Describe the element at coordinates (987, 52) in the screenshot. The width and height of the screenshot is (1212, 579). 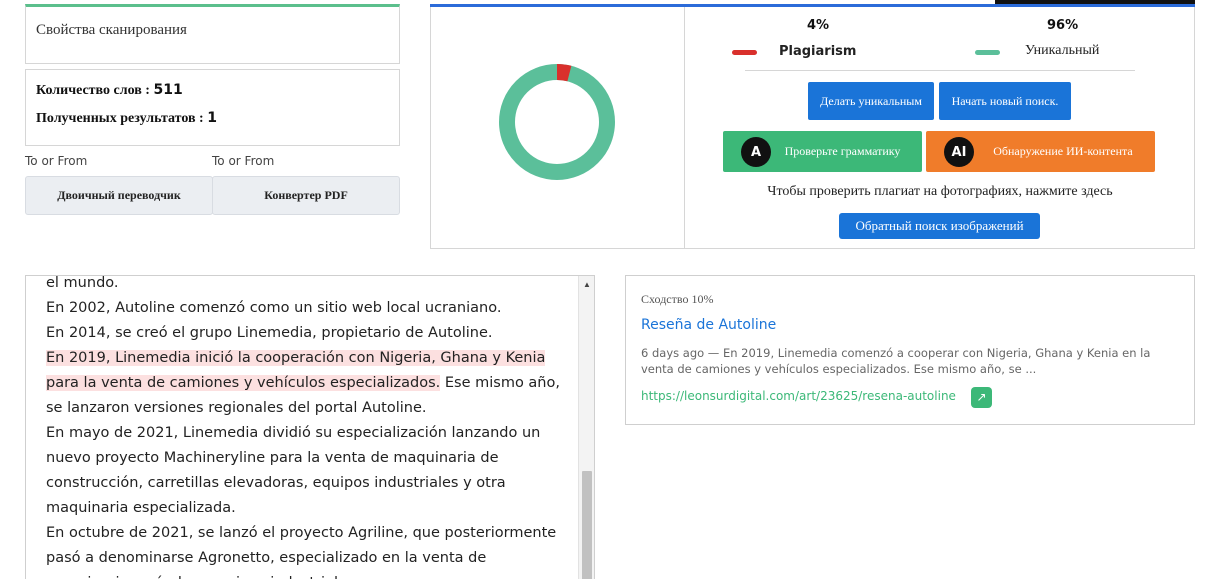
I see `unique-legend-swatch` at that location.